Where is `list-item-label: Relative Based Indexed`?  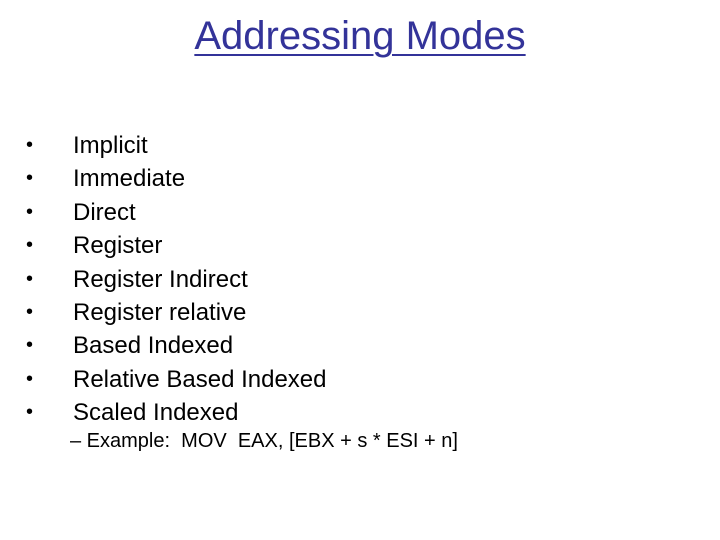 list-item-label: Relative Based Indexed is located at coordinates (200, 379).